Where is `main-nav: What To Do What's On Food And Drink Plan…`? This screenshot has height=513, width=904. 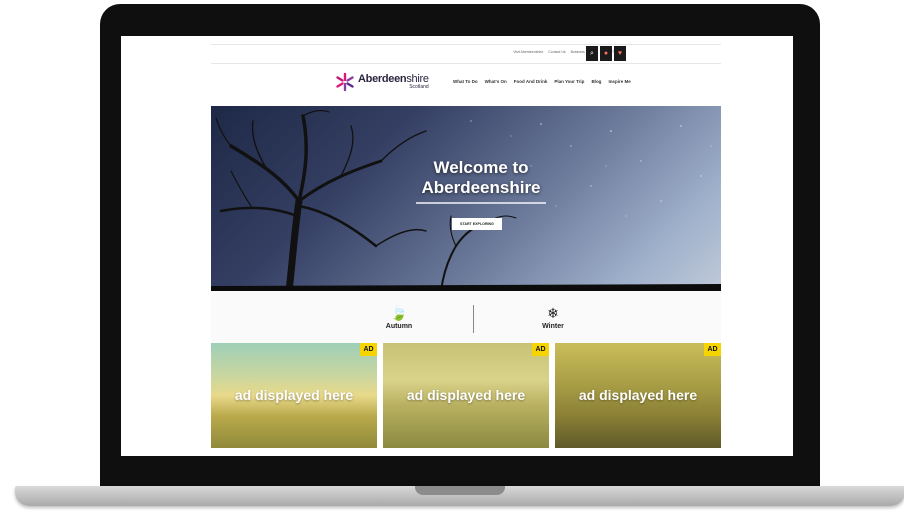
main-nav: What To Do What's On Food And Drink Plan… is located at coordinates (542, 81).